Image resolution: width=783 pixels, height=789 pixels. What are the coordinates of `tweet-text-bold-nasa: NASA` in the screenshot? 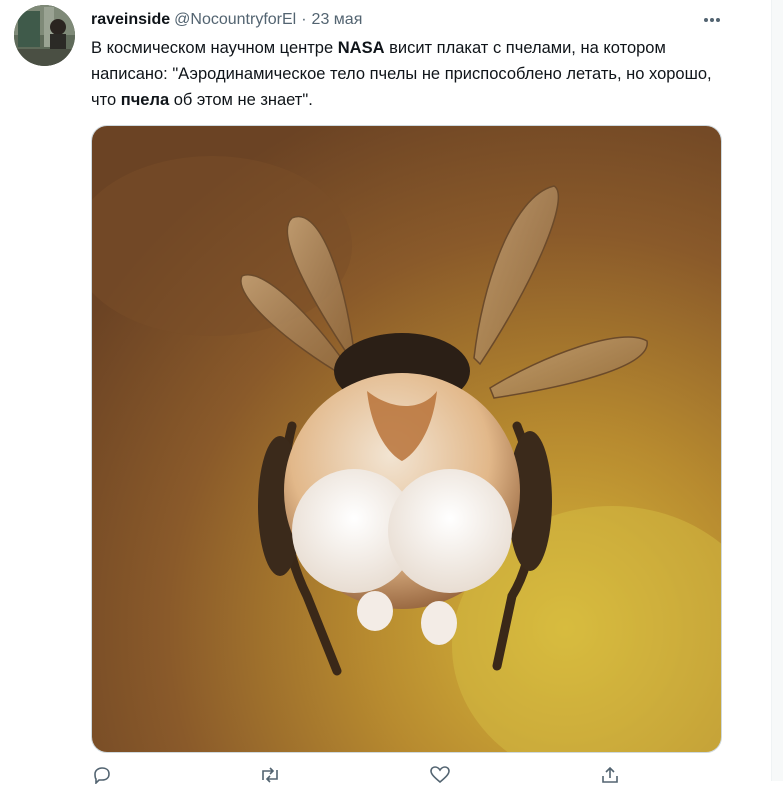 It's located at (361, 48).